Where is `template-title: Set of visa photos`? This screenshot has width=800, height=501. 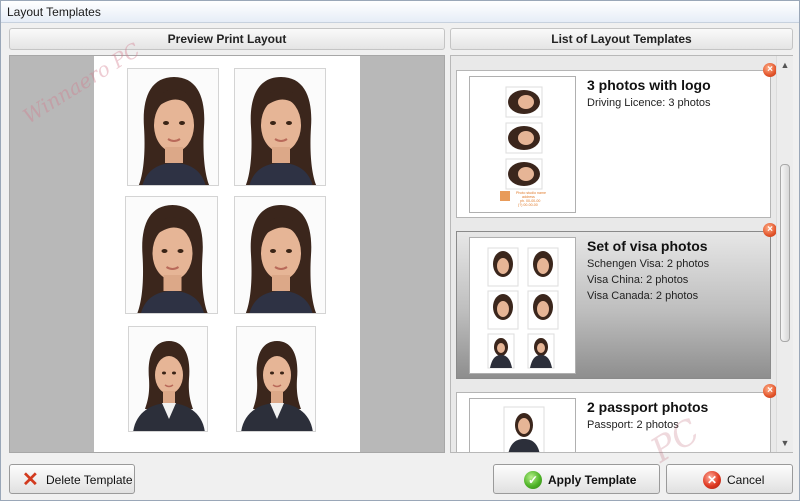 template-title: Set of visa photos is located at coordinates (647, 246).